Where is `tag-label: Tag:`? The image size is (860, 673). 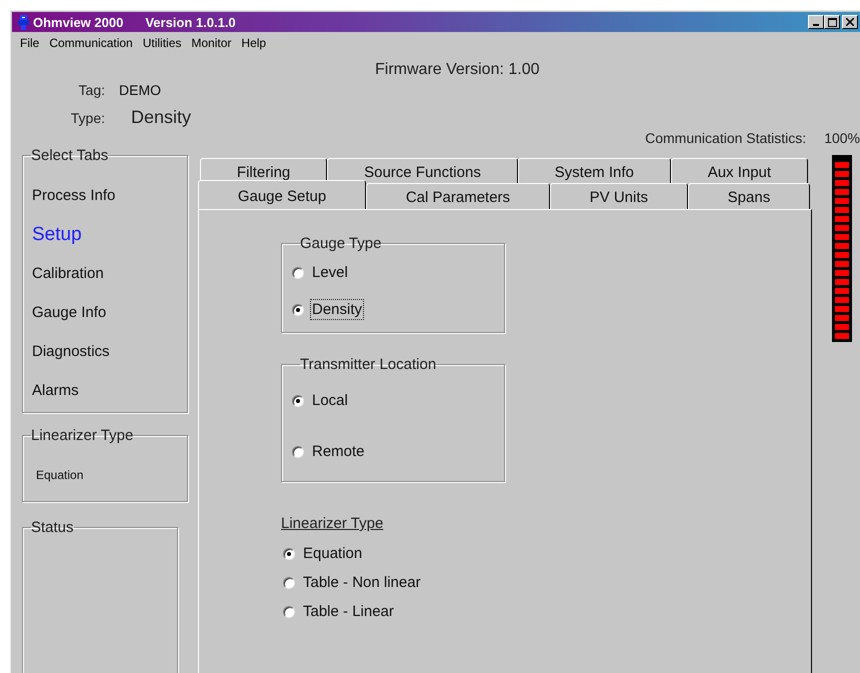
tag-label: Tag: is located at coordinates (91, 90).